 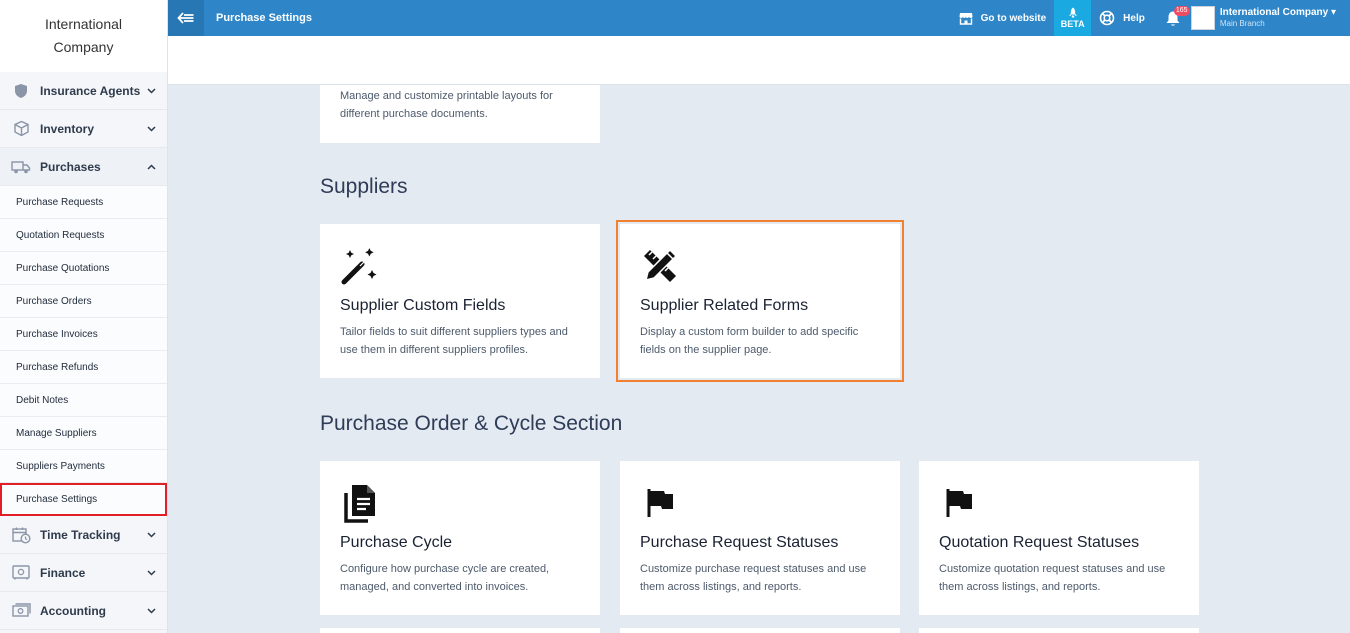 I want to click on sidebar-item-suppliers-payments: Suppliers Payments, so click(x=83, y=466).